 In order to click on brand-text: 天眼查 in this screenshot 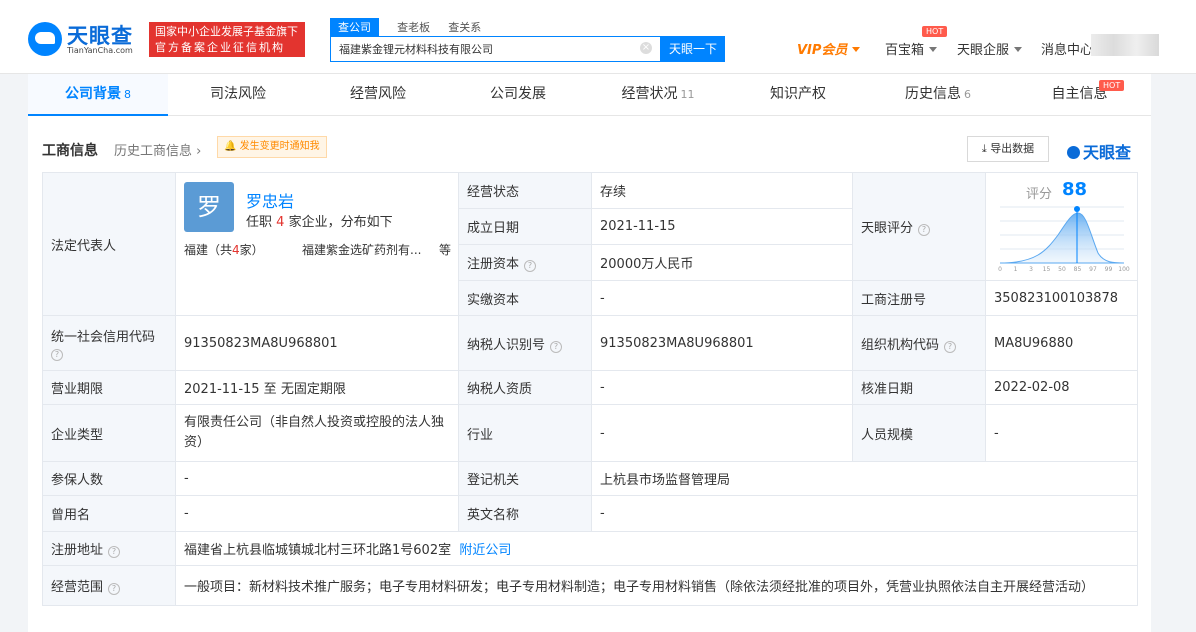, I will do `click(1107, 152)`.